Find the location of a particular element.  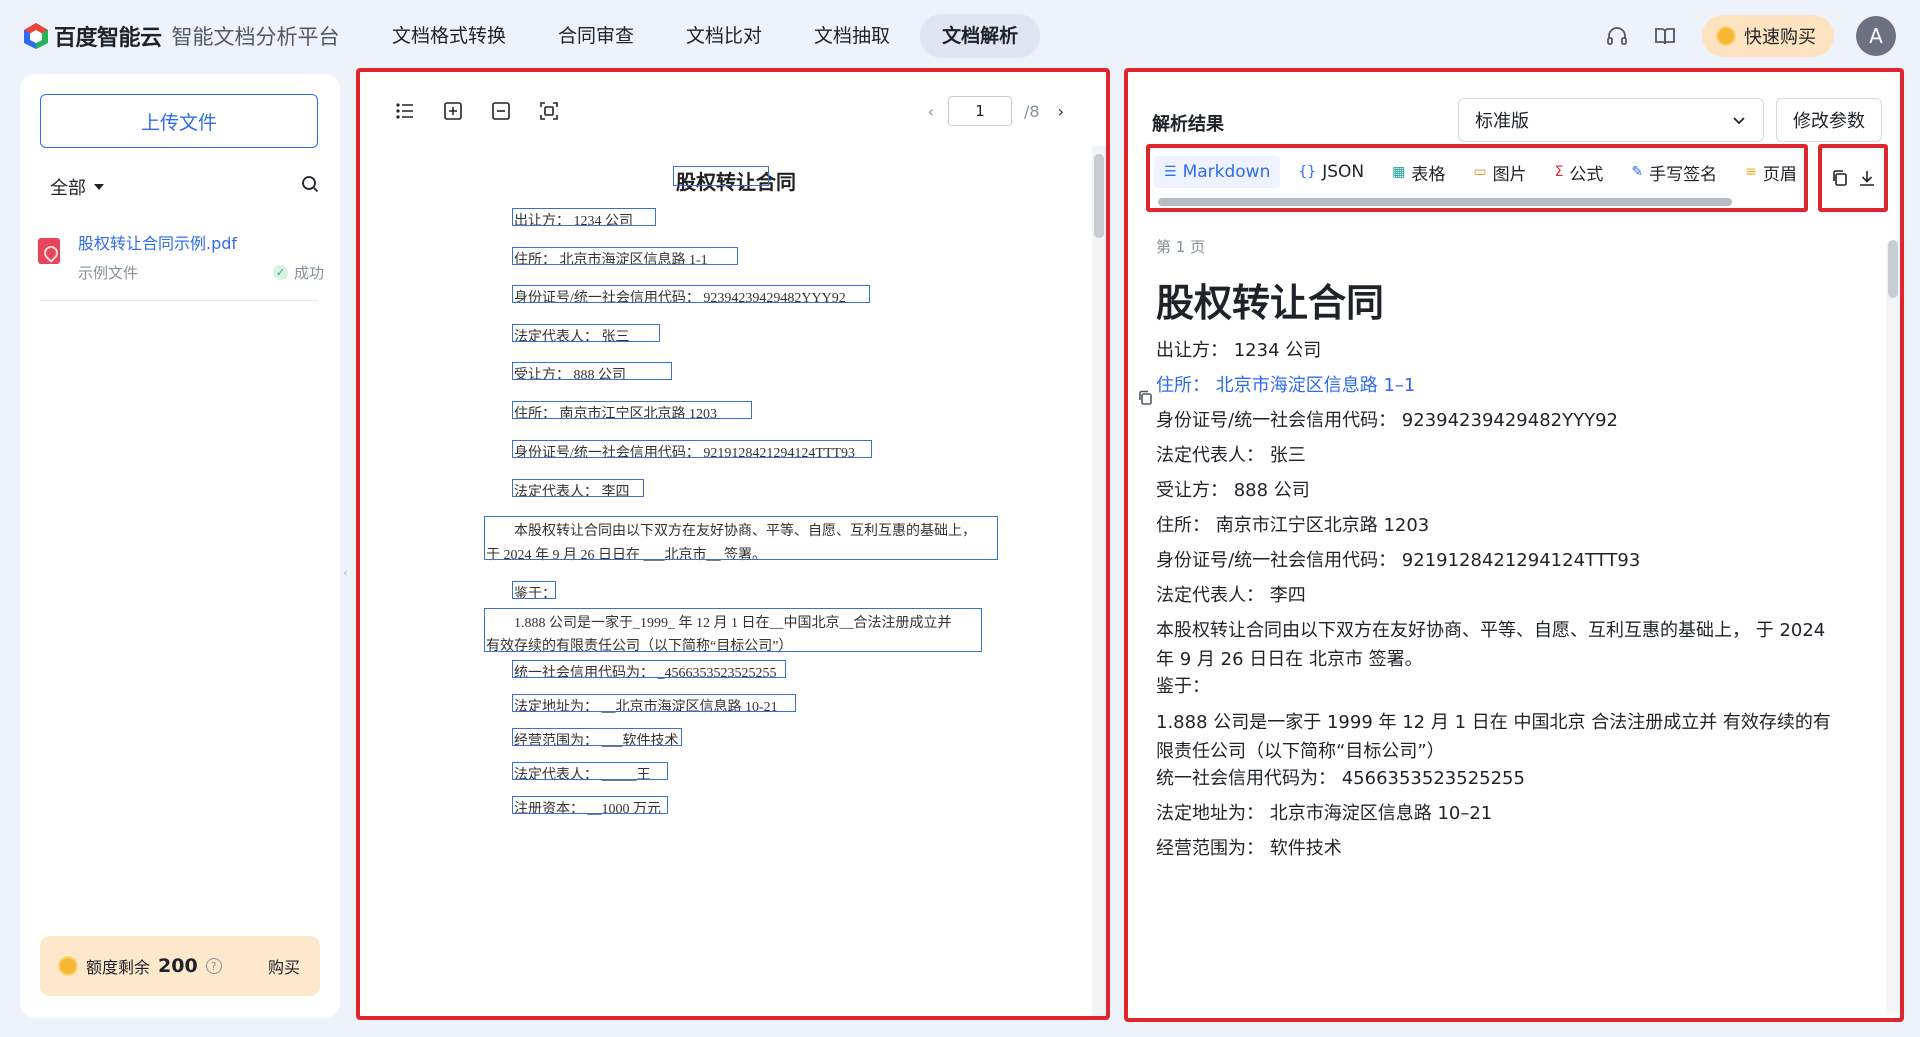

page-number-input: 1 is located at coordinates (980, 111).